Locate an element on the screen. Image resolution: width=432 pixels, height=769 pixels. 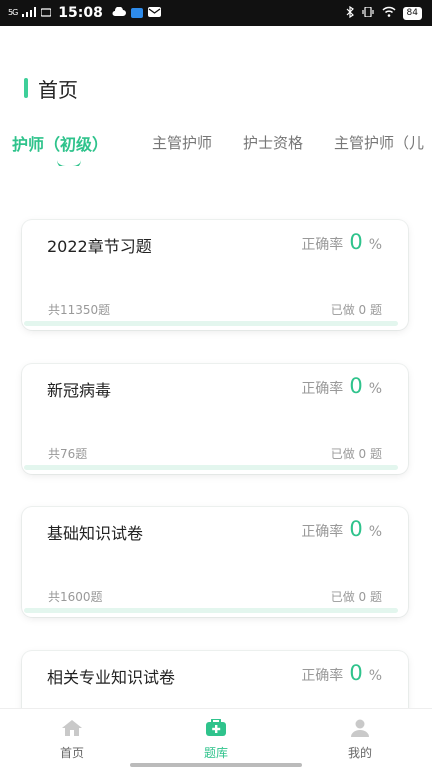
app-notification-icon is located at coordinates (136, 13).